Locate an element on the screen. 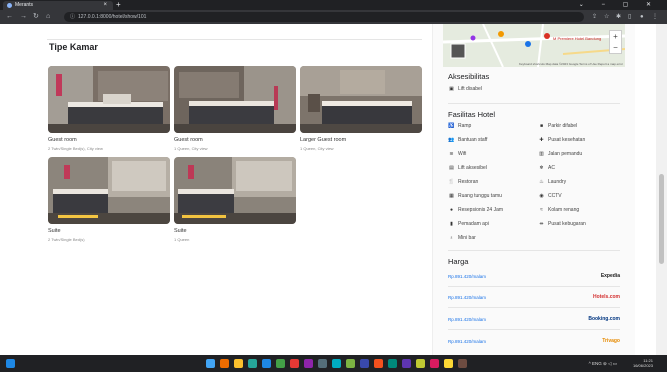  scrollbar-thumb is located at coordinates (661, 219).